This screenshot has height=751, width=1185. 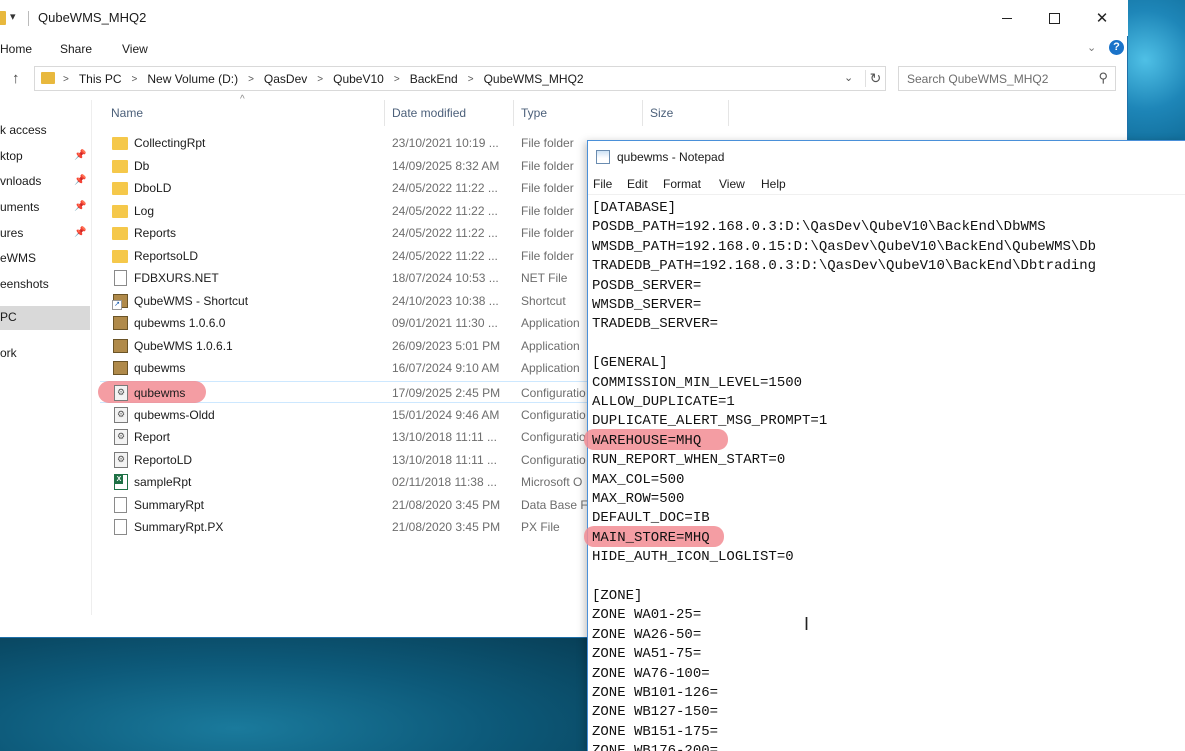 What do you see at coordinates (285, 79) in the screenshot?
I see `breadcrumb-item: QasDev` at bounding box center [285, 79].